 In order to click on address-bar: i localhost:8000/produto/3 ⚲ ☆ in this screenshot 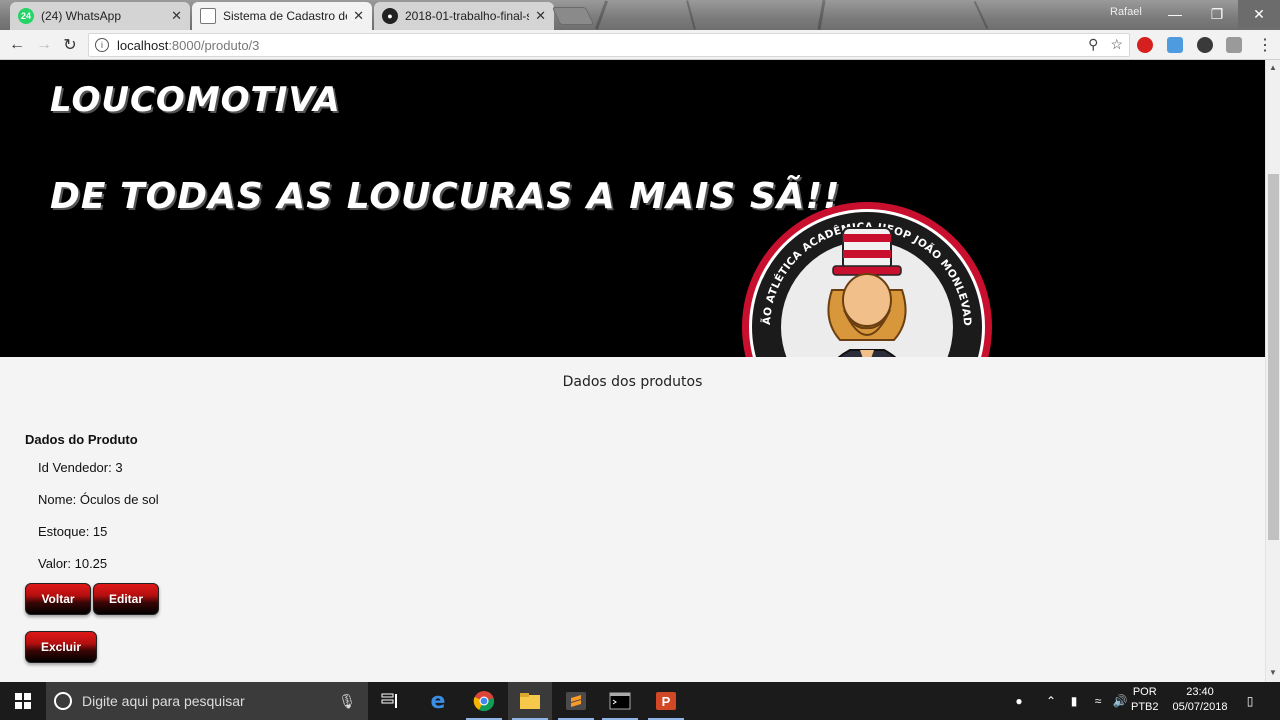, I will do `click(609, 45)`.